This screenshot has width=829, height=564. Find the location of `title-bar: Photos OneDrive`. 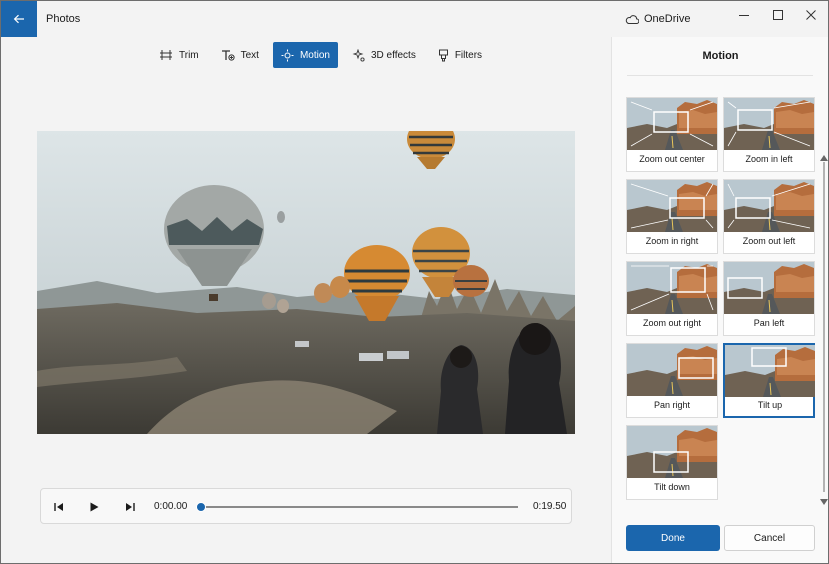

title-bar: Photos OneDrive is located at coordinates (414, 19).